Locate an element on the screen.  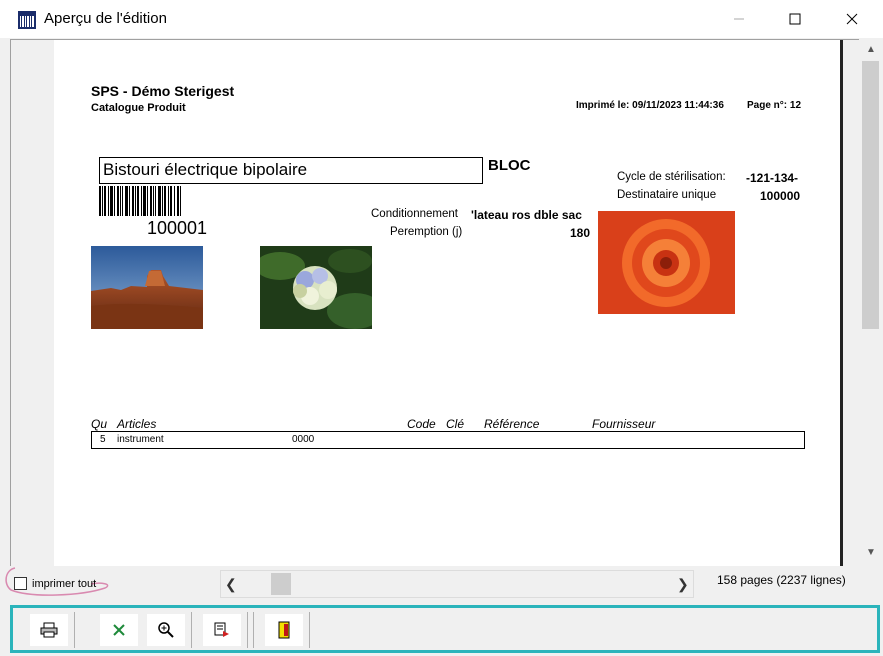
barcode-image is located at coordinates (140, 201).